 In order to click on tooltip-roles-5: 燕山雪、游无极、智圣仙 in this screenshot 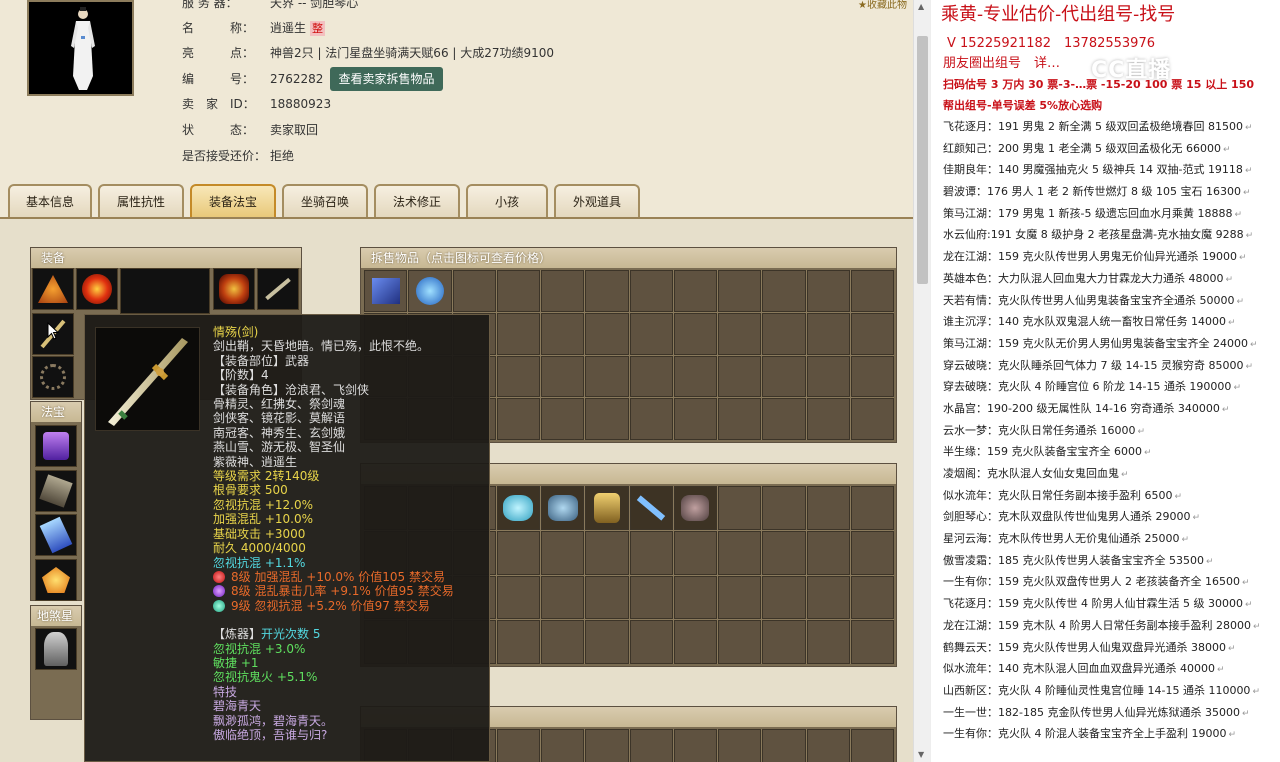, I will do `click(279, 447)`.